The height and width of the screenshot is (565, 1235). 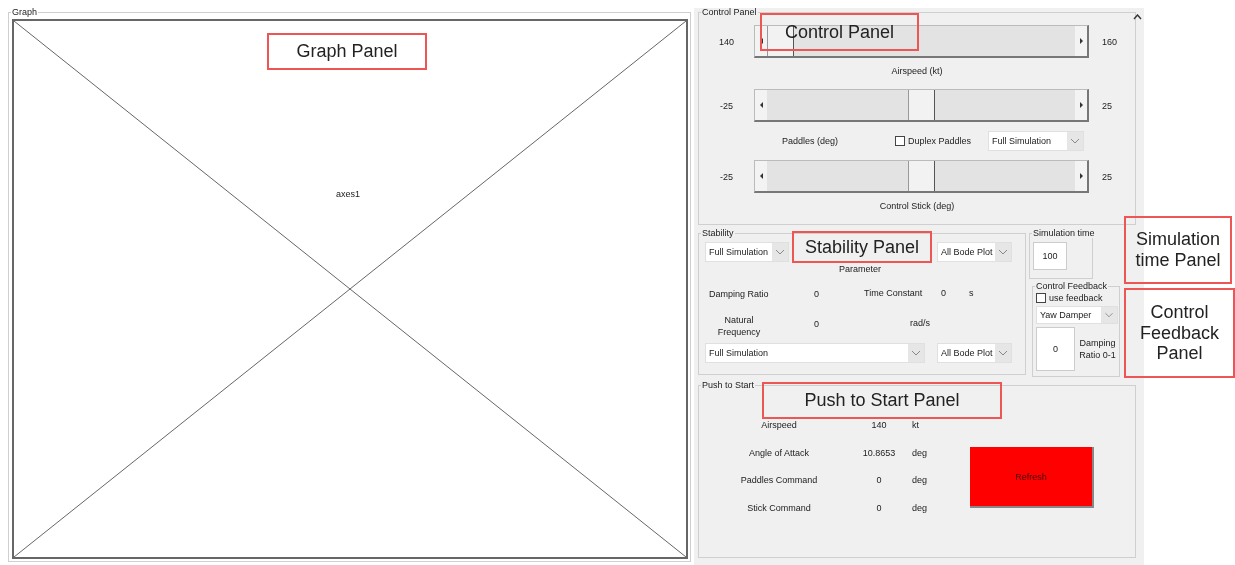 I want to click on slider-label: Airspeed (kt), so click(x=917, y=71).